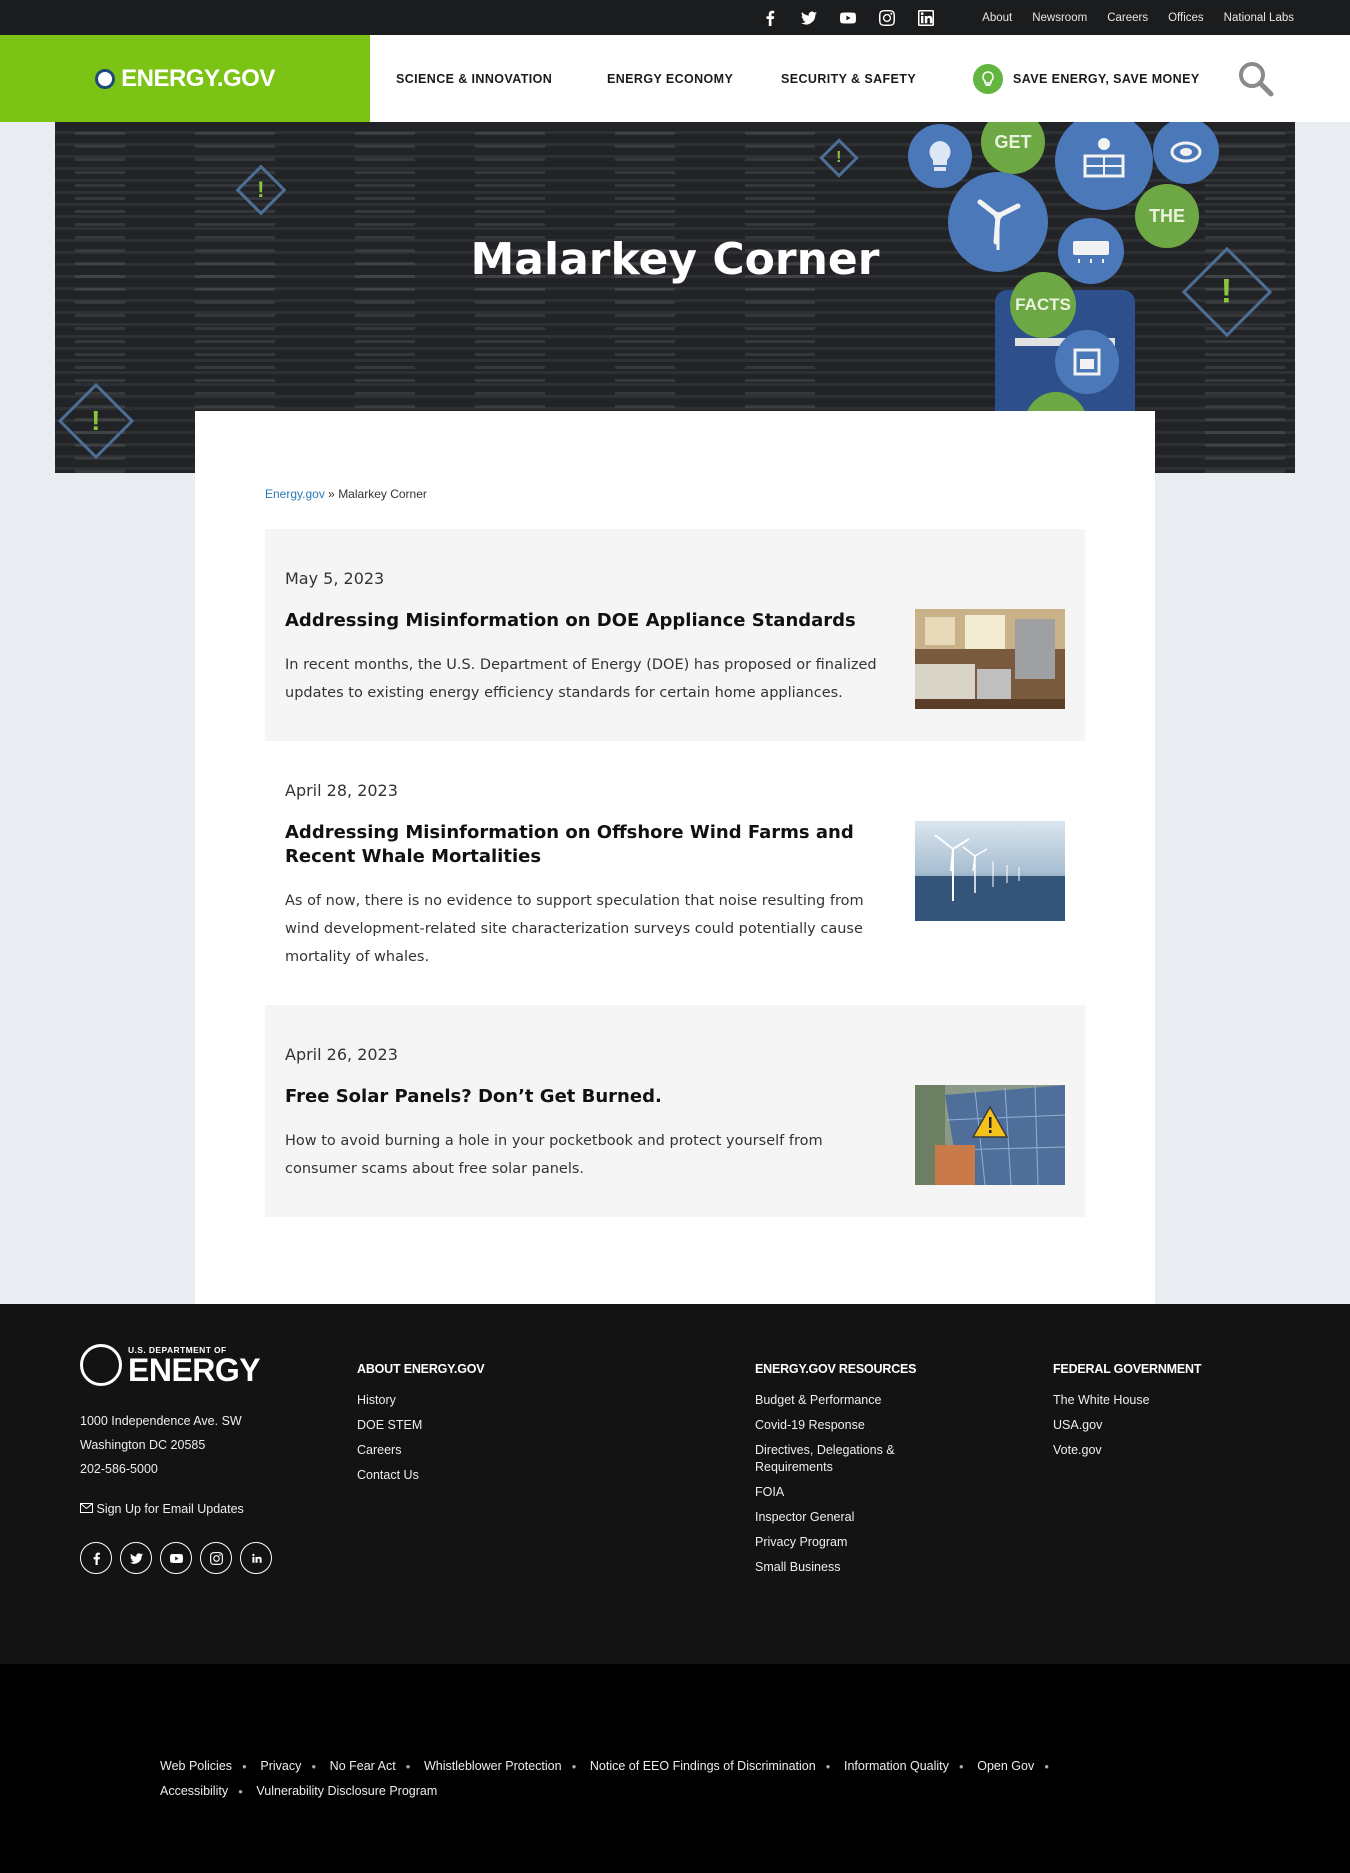 This screenshot has height=1873, width=1350. I want to click on footer-link-history: History, so click(420, 1400).